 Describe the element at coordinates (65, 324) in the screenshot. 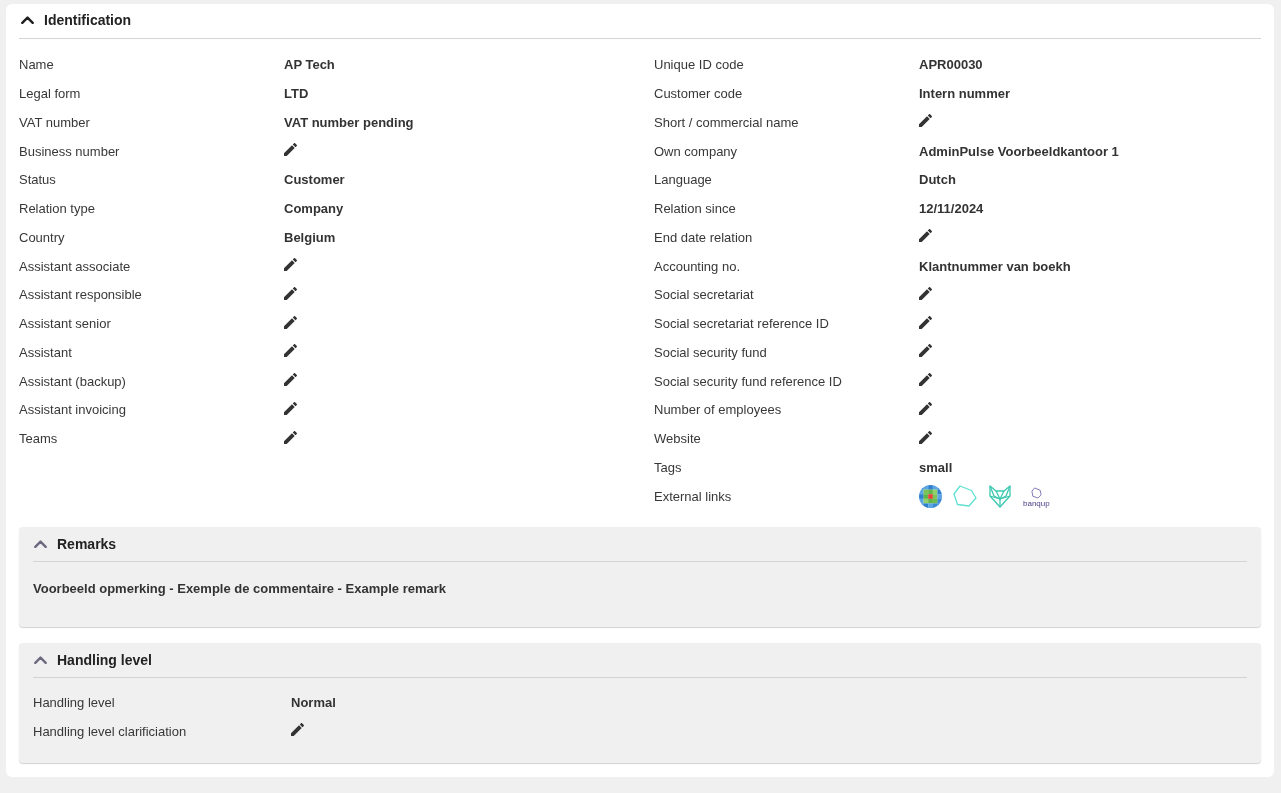

I see `field-label: Assistant senior` at that location.